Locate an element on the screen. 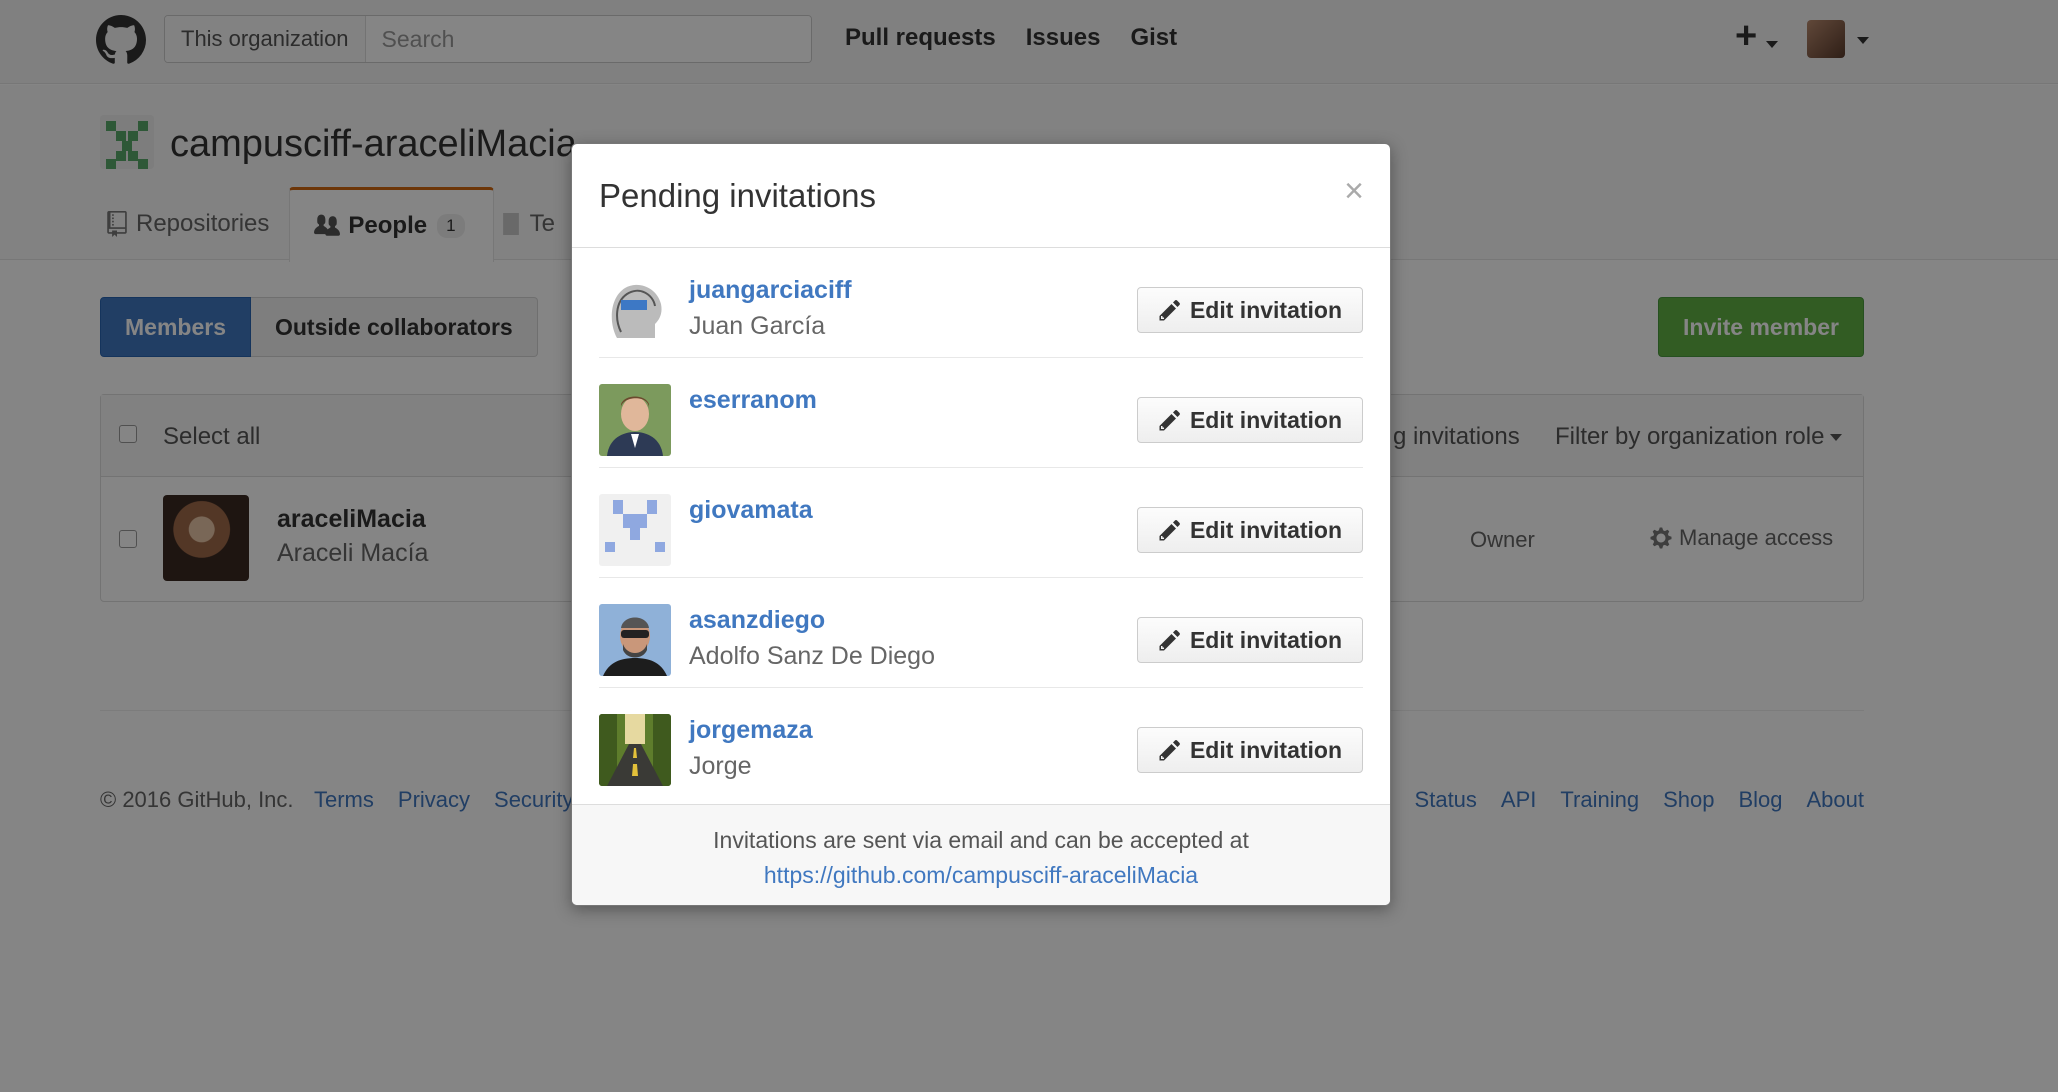 The image size is (2058, 1092). invitee-login: juangarciaciff is located at coordinates (770, 290).